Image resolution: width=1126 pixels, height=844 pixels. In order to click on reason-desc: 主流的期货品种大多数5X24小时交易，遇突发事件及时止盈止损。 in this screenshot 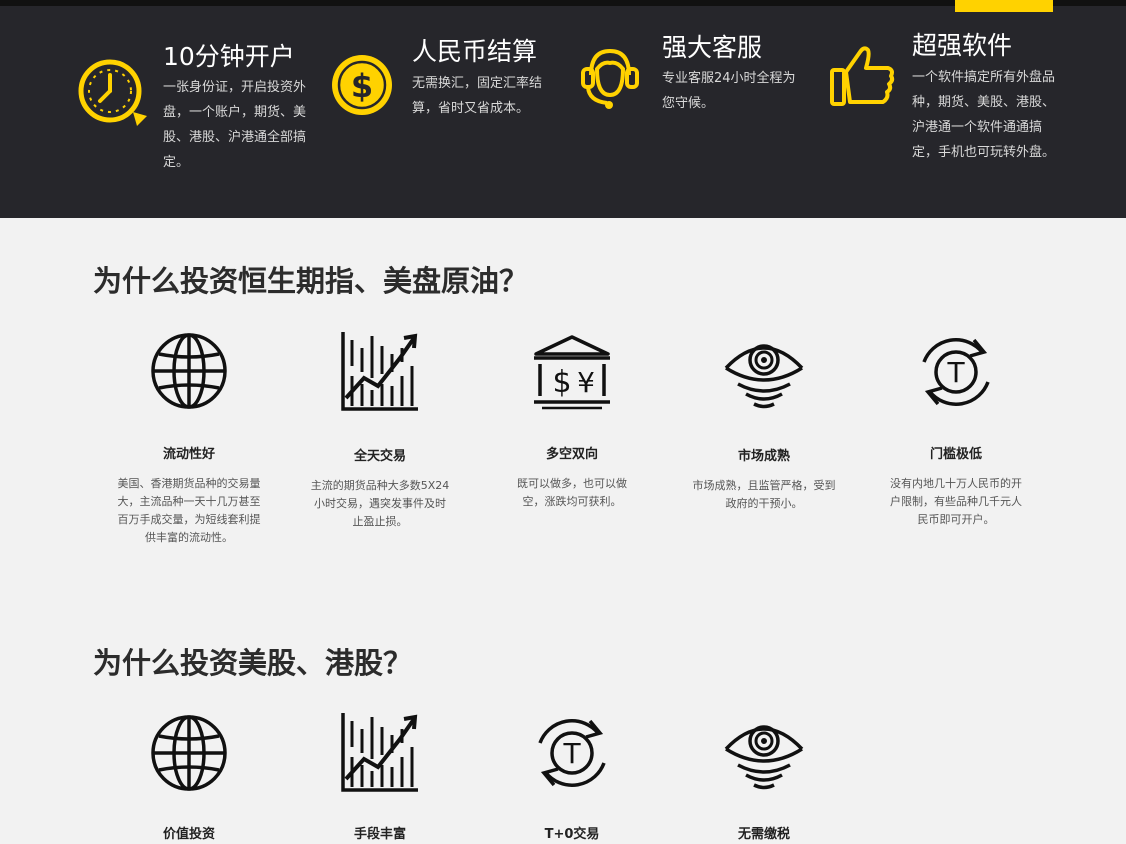, I will do `click(380, 503)`.